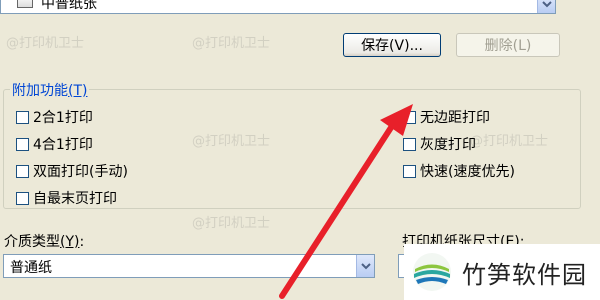 Image resolution: width=600 pixels, height=300 pixels. Describe the element at coordinates (69, 6) in the screenshot. I see `paper-select-value: 中普纸张` at that location.